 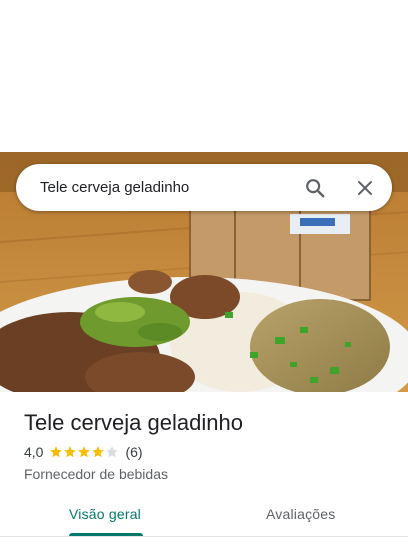 What do you see at coordinates (133, 422) in the screenshot?
I see `place-title: Tele cerveja geladinho` at bounding box center [133, 422].